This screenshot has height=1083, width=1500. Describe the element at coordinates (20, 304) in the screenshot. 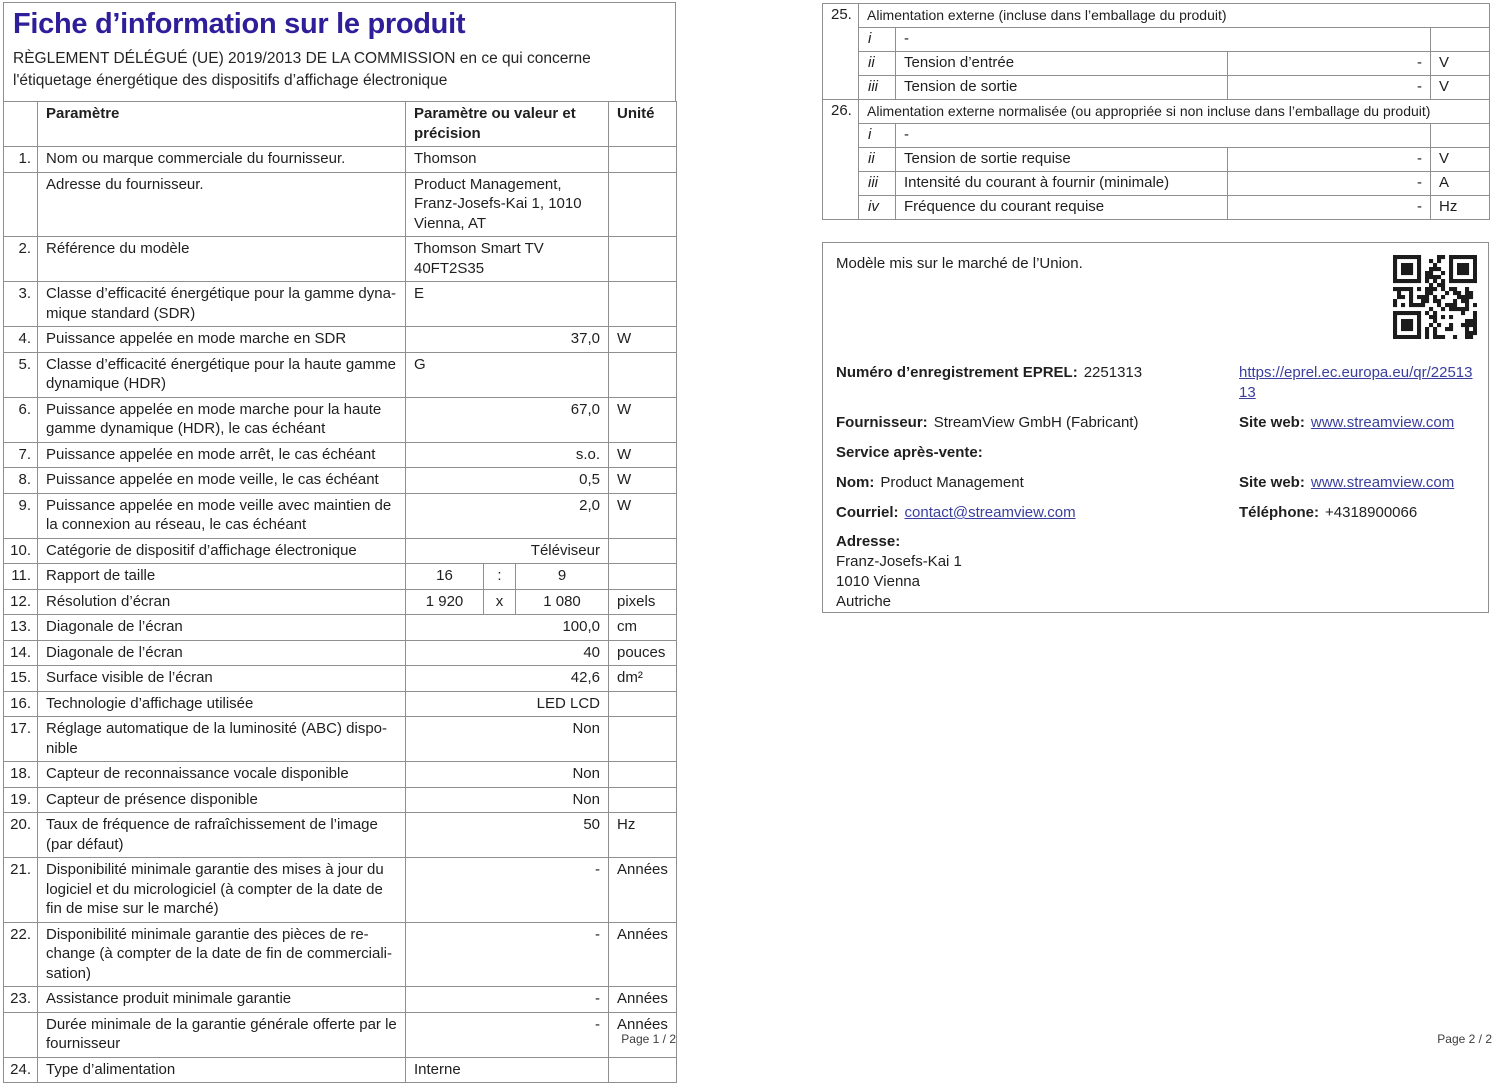

I see `row-number: 3.` at that location.